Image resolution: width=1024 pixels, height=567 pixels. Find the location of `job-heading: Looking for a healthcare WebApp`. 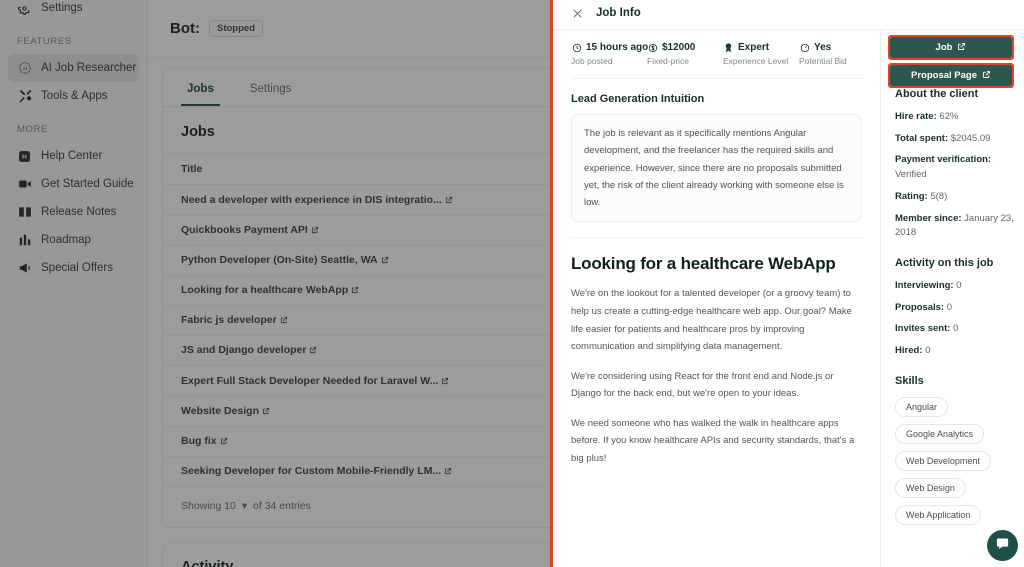

job-heading: Looking for a healthcare WebApp is located at coordinates (703, 264).